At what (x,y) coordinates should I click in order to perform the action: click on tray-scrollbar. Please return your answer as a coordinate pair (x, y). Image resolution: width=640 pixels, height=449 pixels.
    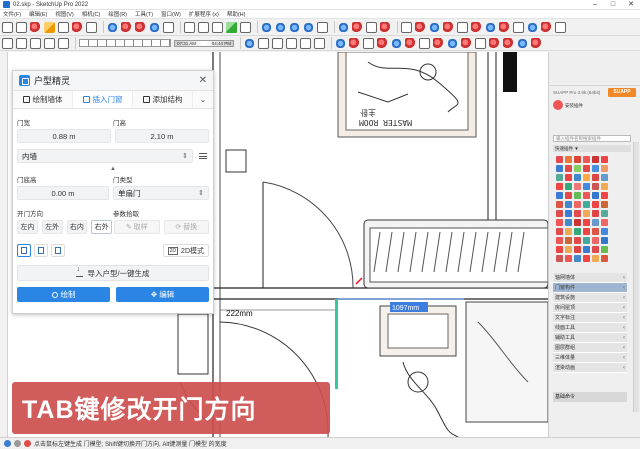
    Looking at the image, I should click on (636, 277).